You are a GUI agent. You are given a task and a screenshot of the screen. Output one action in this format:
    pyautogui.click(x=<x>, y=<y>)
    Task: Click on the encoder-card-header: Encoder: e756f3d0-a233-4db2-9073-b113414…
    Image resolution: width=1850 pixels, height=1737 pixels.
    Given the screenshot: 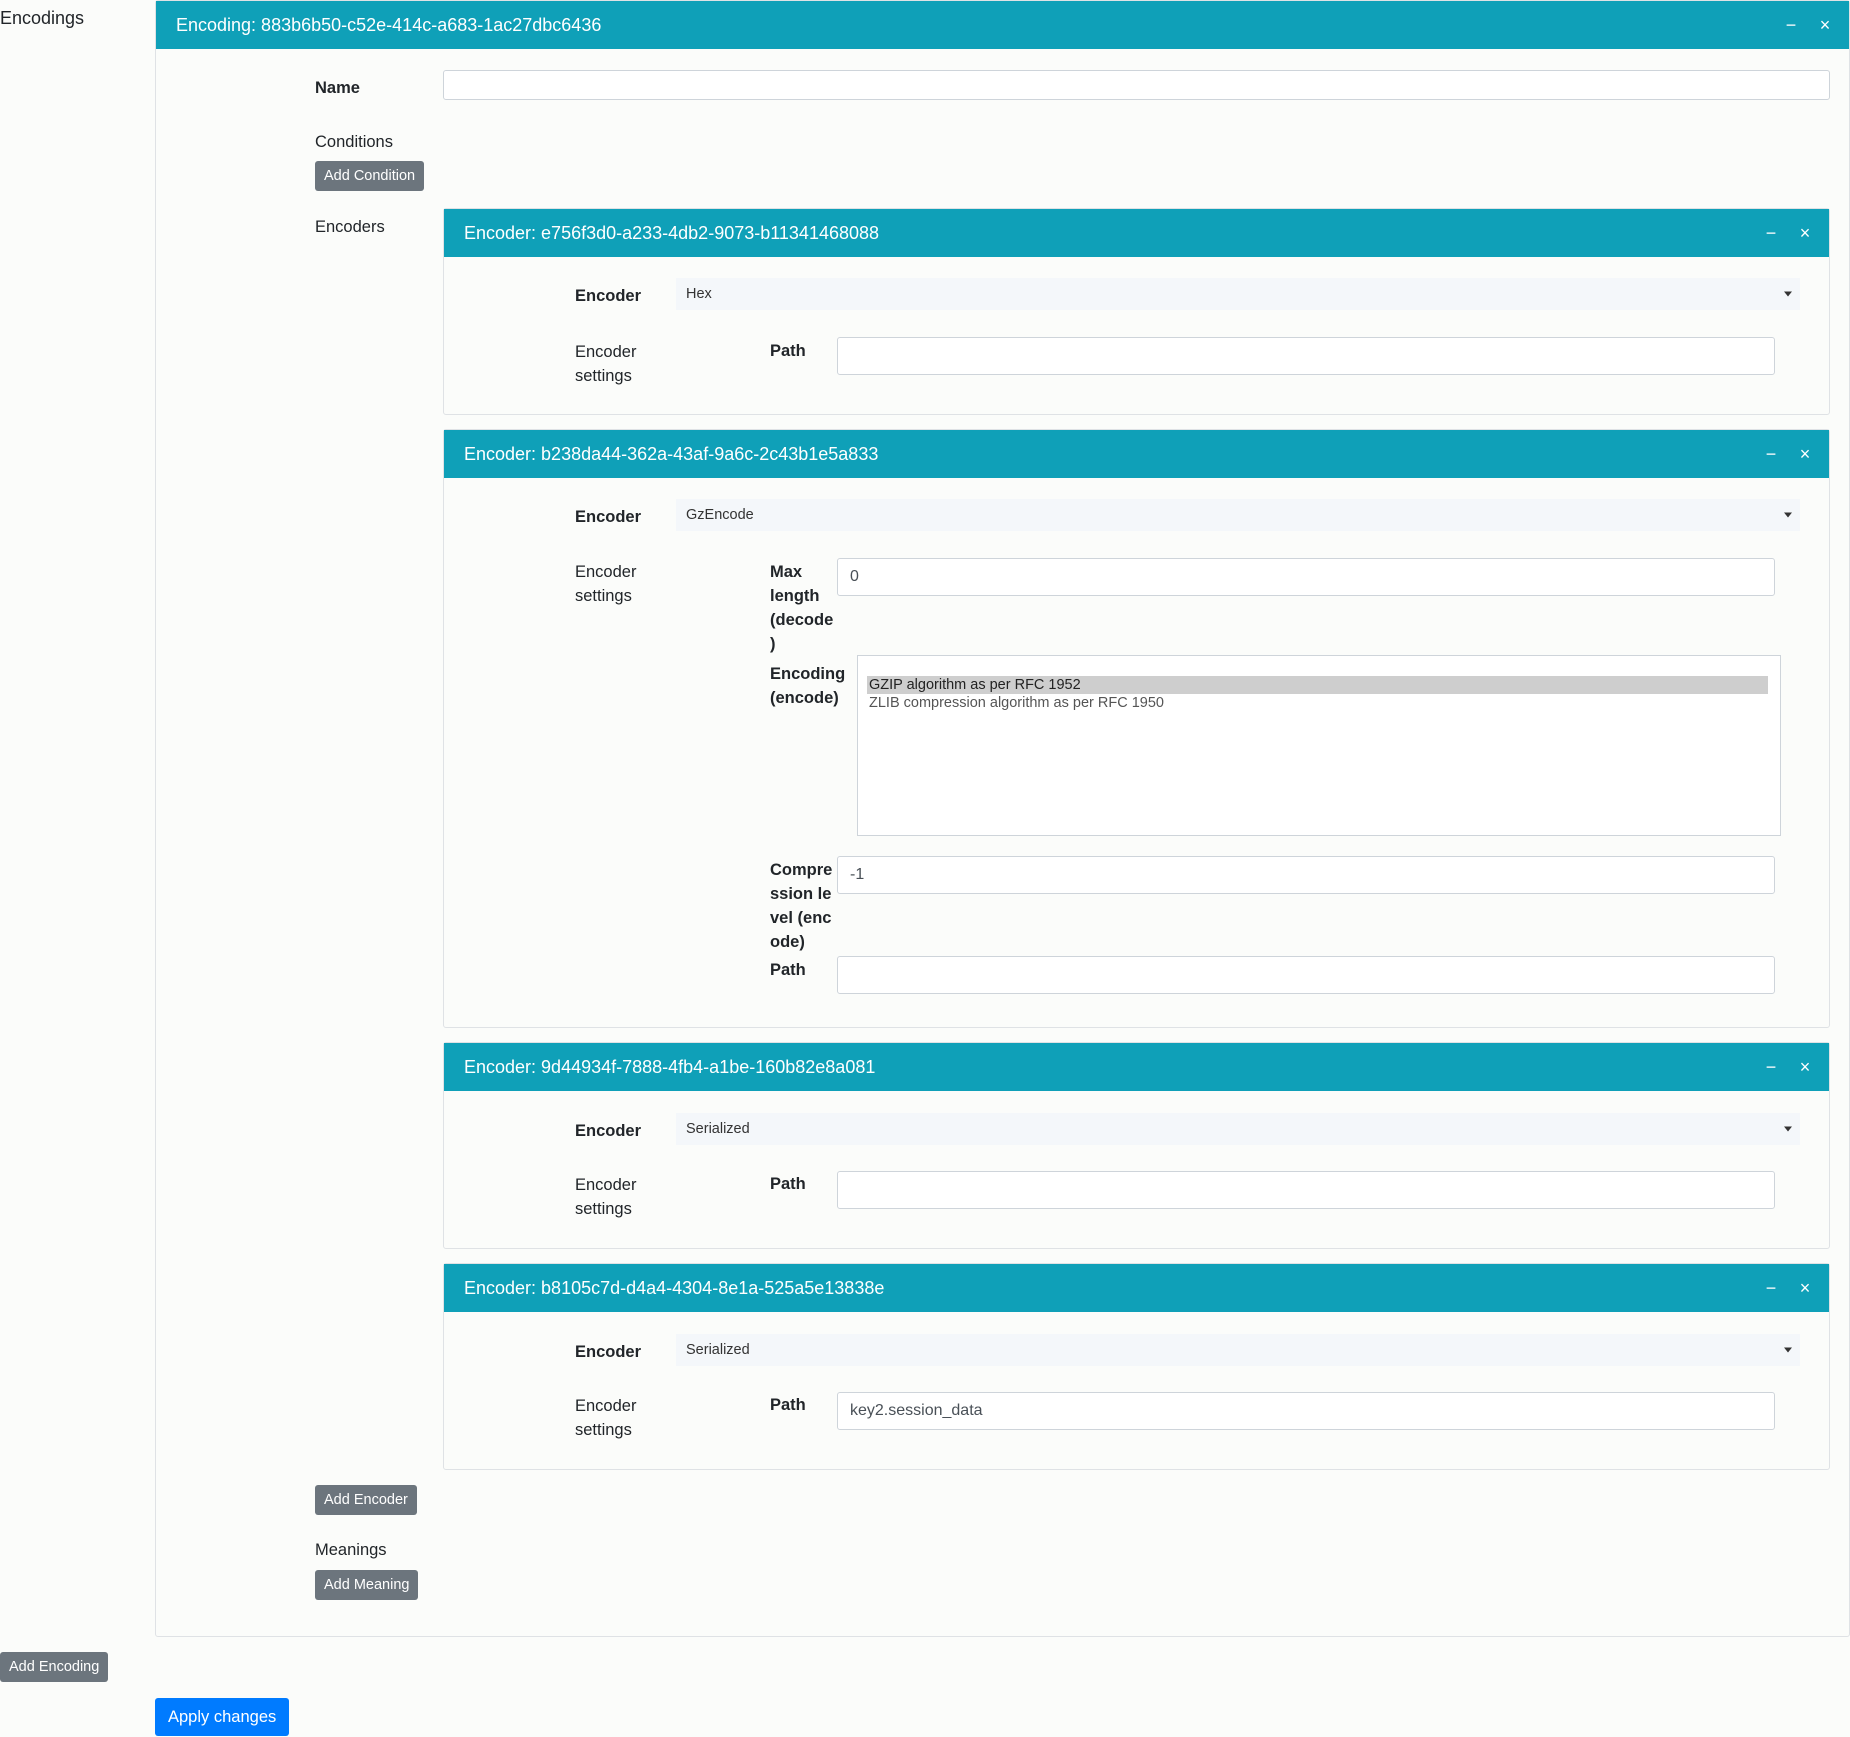 What is the action you would take?
    pyautogui.click(x=1136, y=233)
    